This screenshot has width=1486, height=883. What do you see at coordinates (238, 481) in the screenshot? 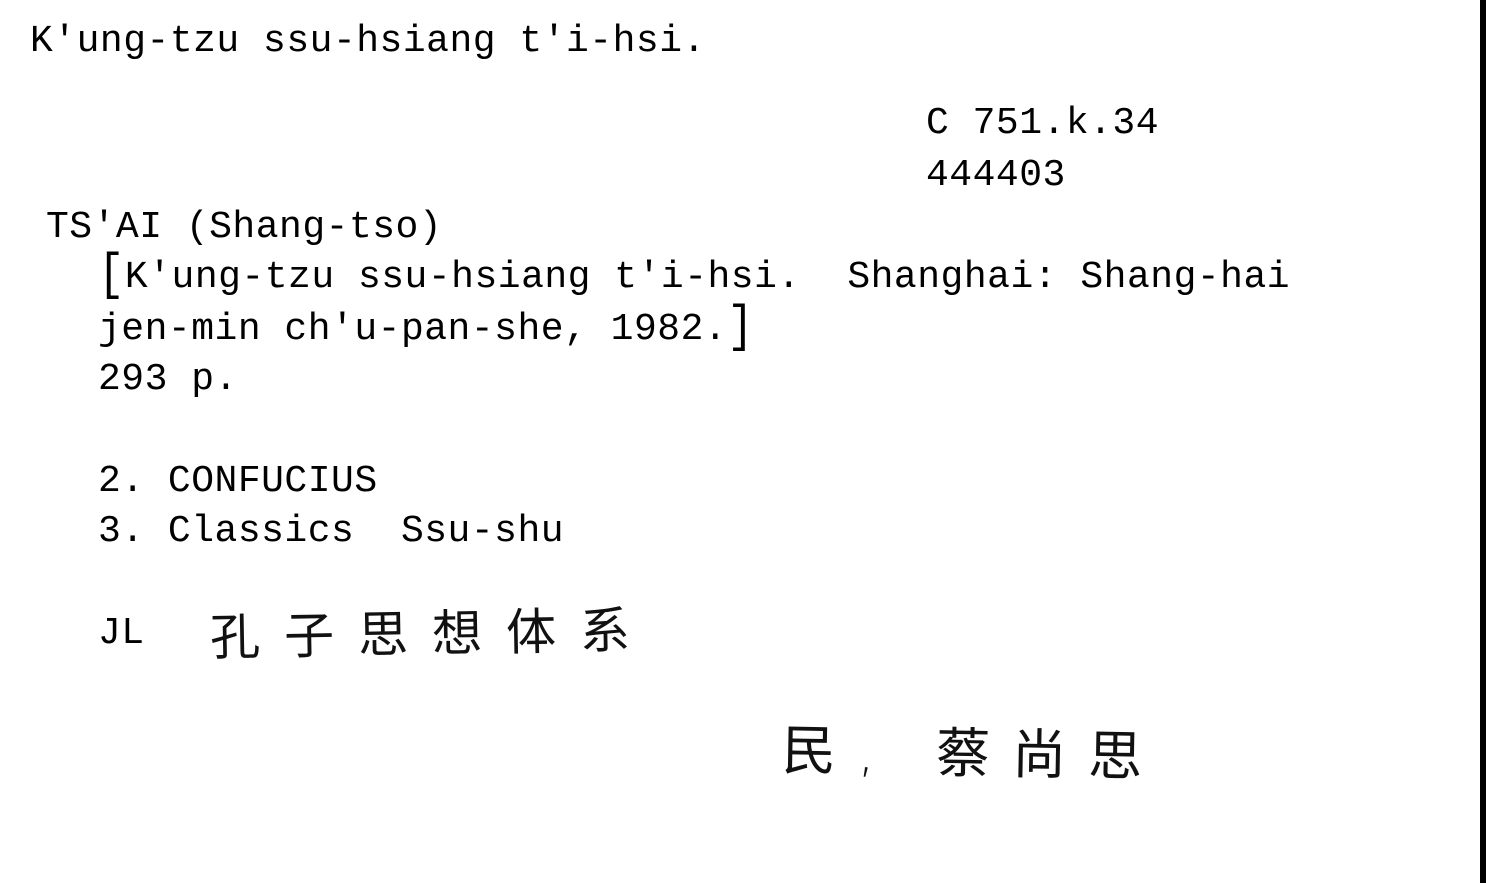
I see `subject-entry-2: 2. CONFUCIUS` at bounding box center [238, 481].